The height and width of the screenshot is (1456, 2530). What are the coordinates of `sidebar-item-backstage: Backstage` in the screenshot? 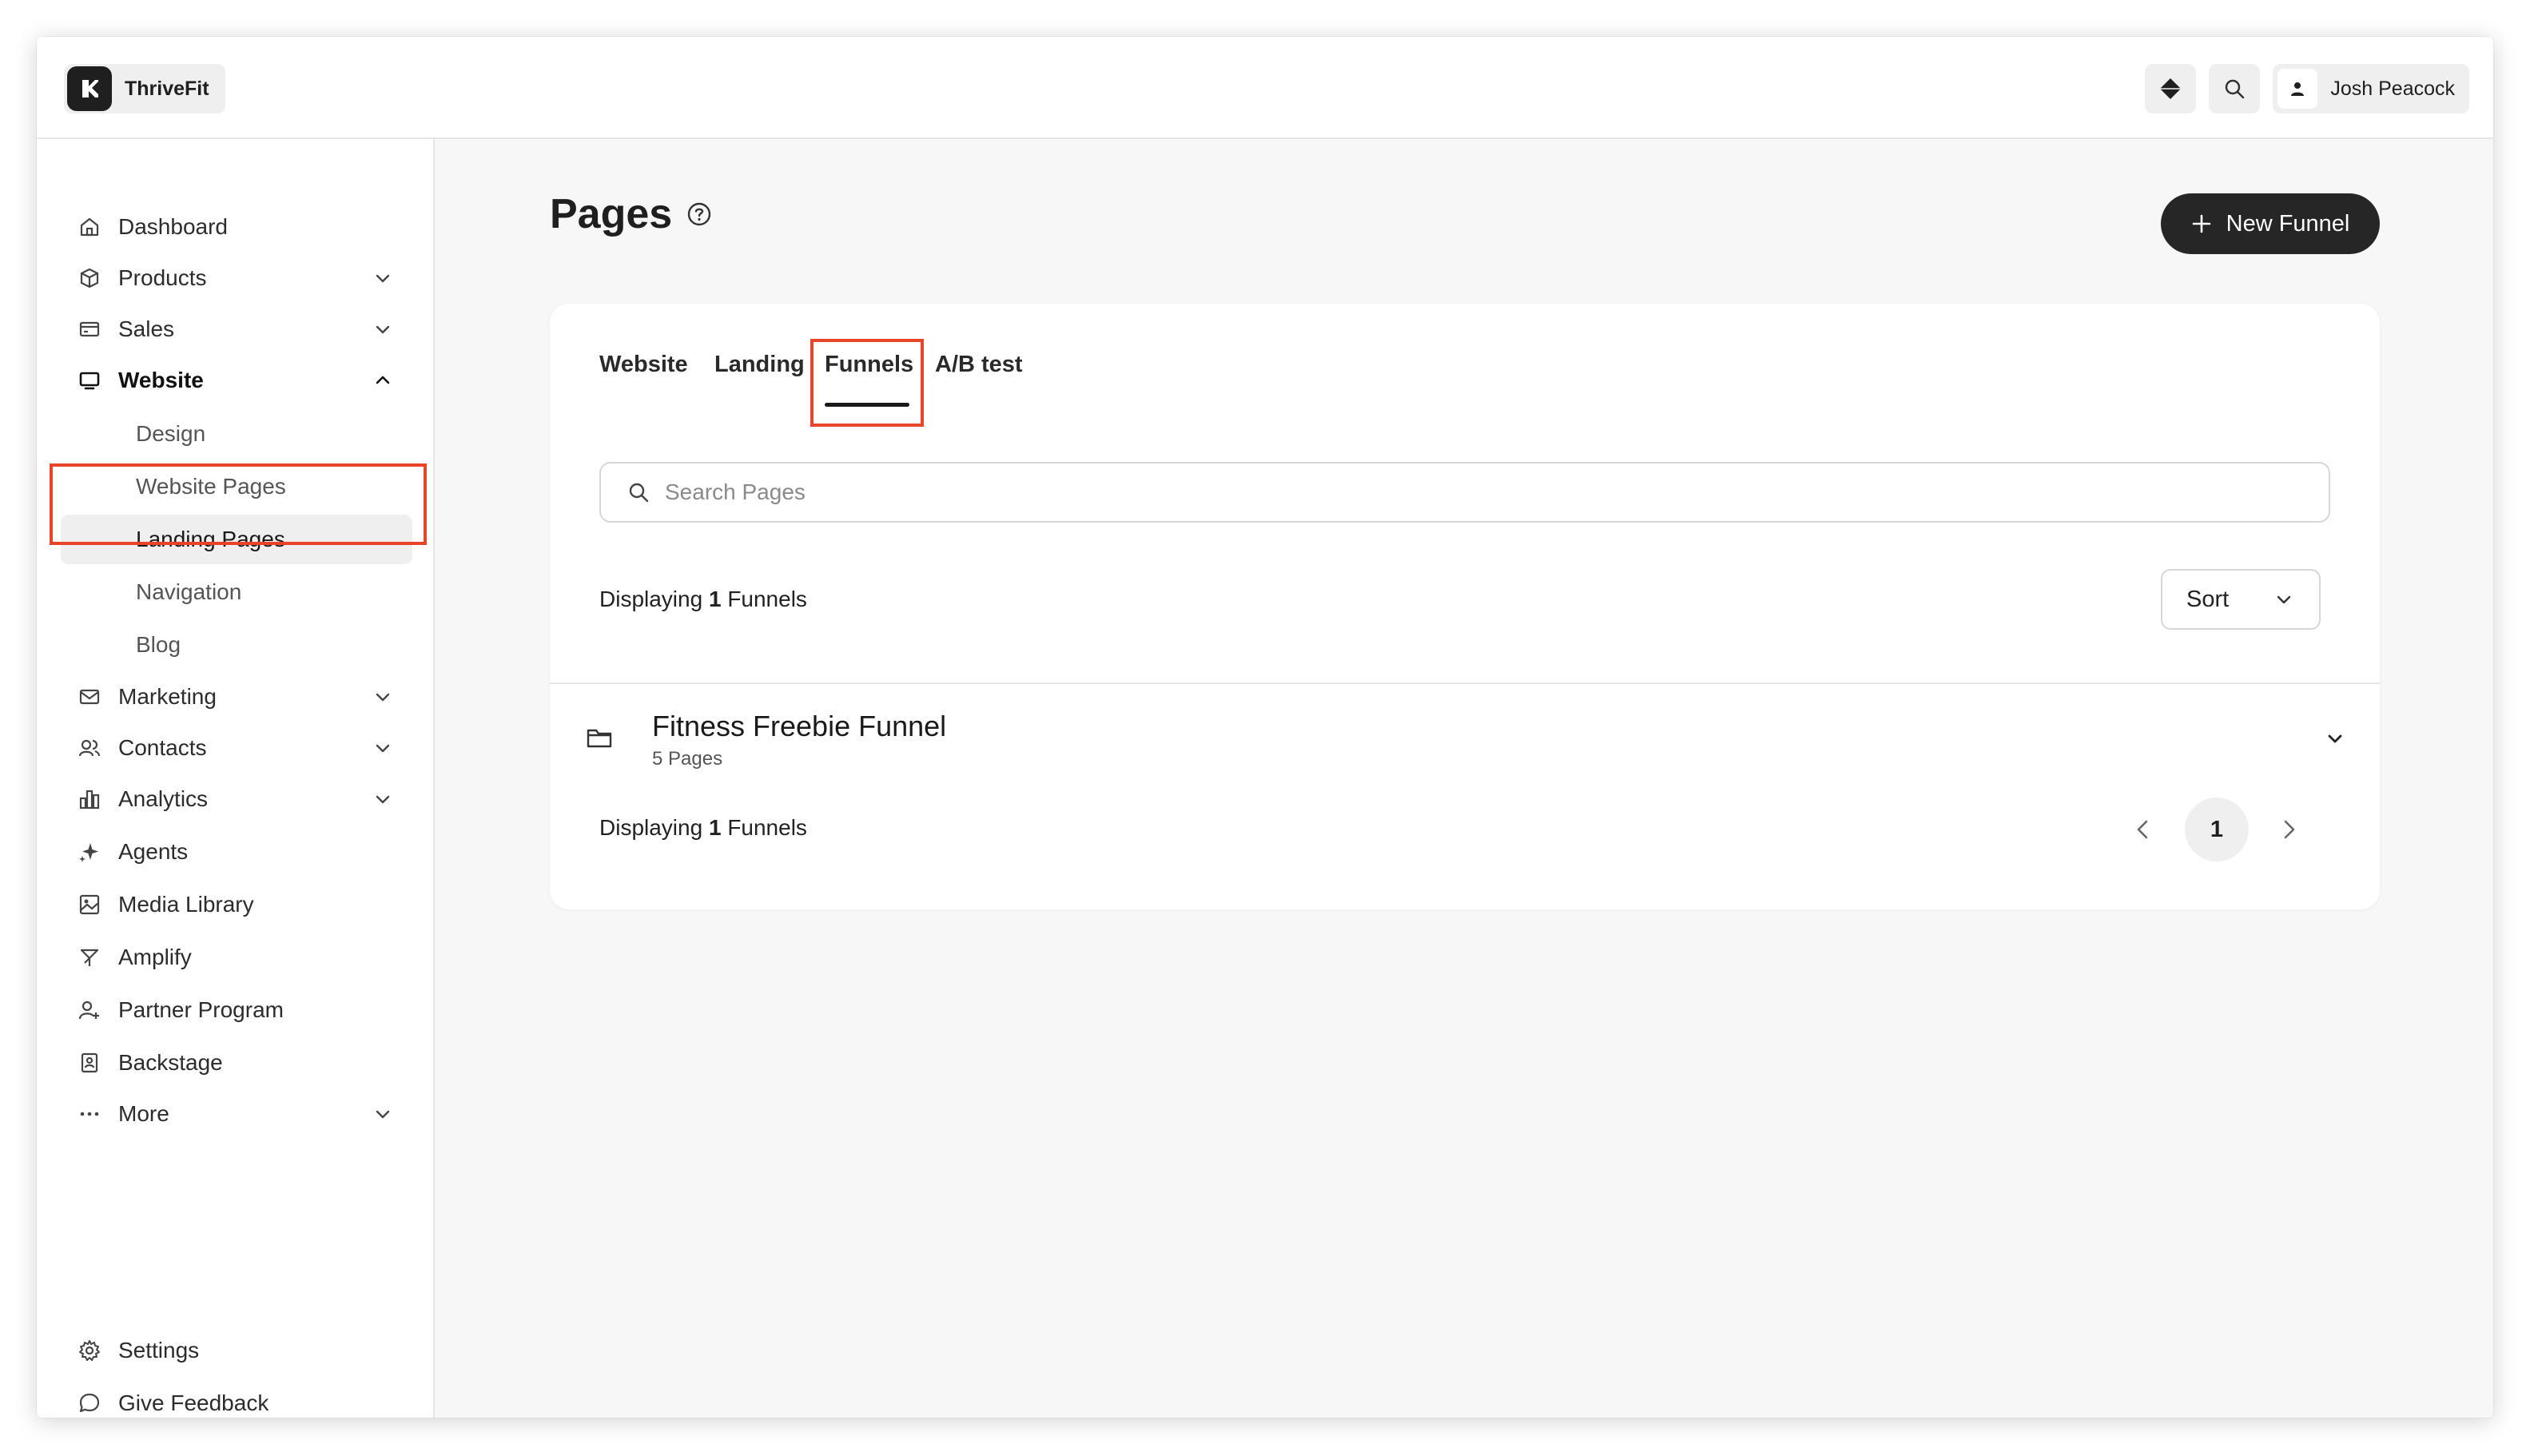 It's located at (237, 1062).